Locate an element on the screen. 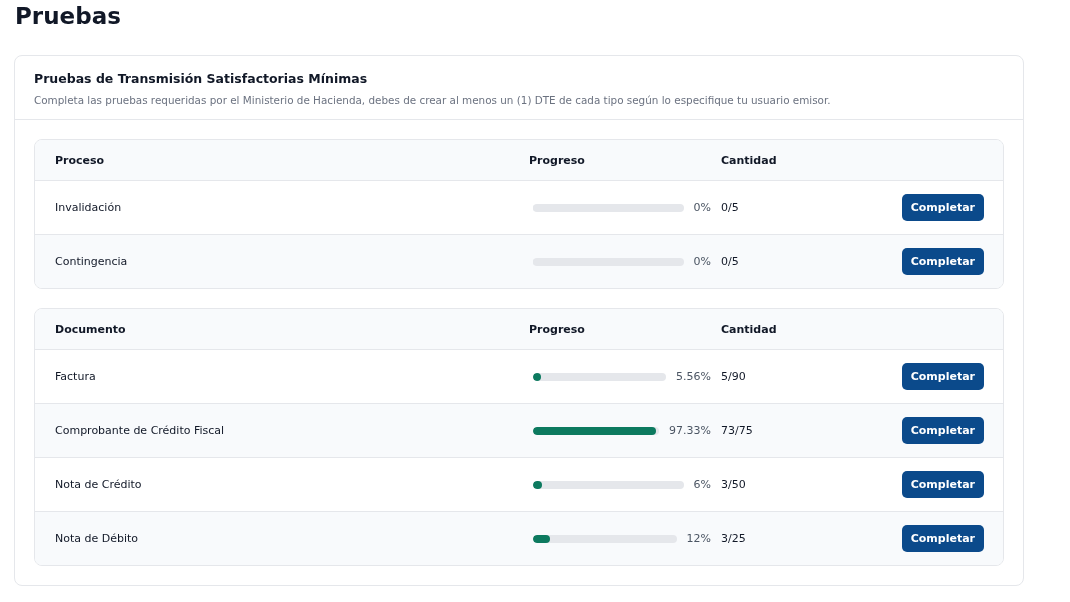 Image resolution: width=1070 pixels, height=602 pixels. table-cell: Factura is located at coordinates (75, 376).